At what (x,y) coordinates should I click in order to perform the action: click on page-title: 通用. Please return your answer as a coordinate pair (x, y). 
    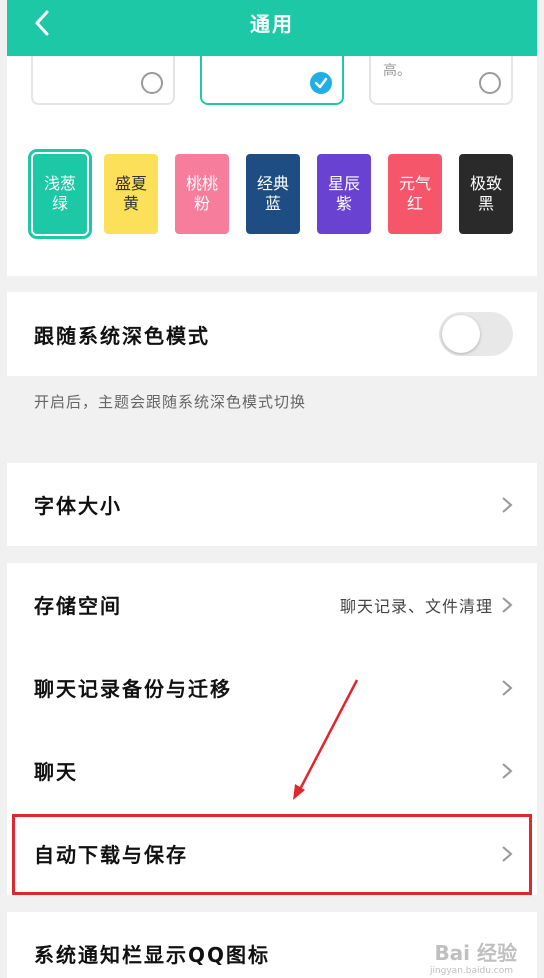
    Looking at the image, I should click on (272, 24).